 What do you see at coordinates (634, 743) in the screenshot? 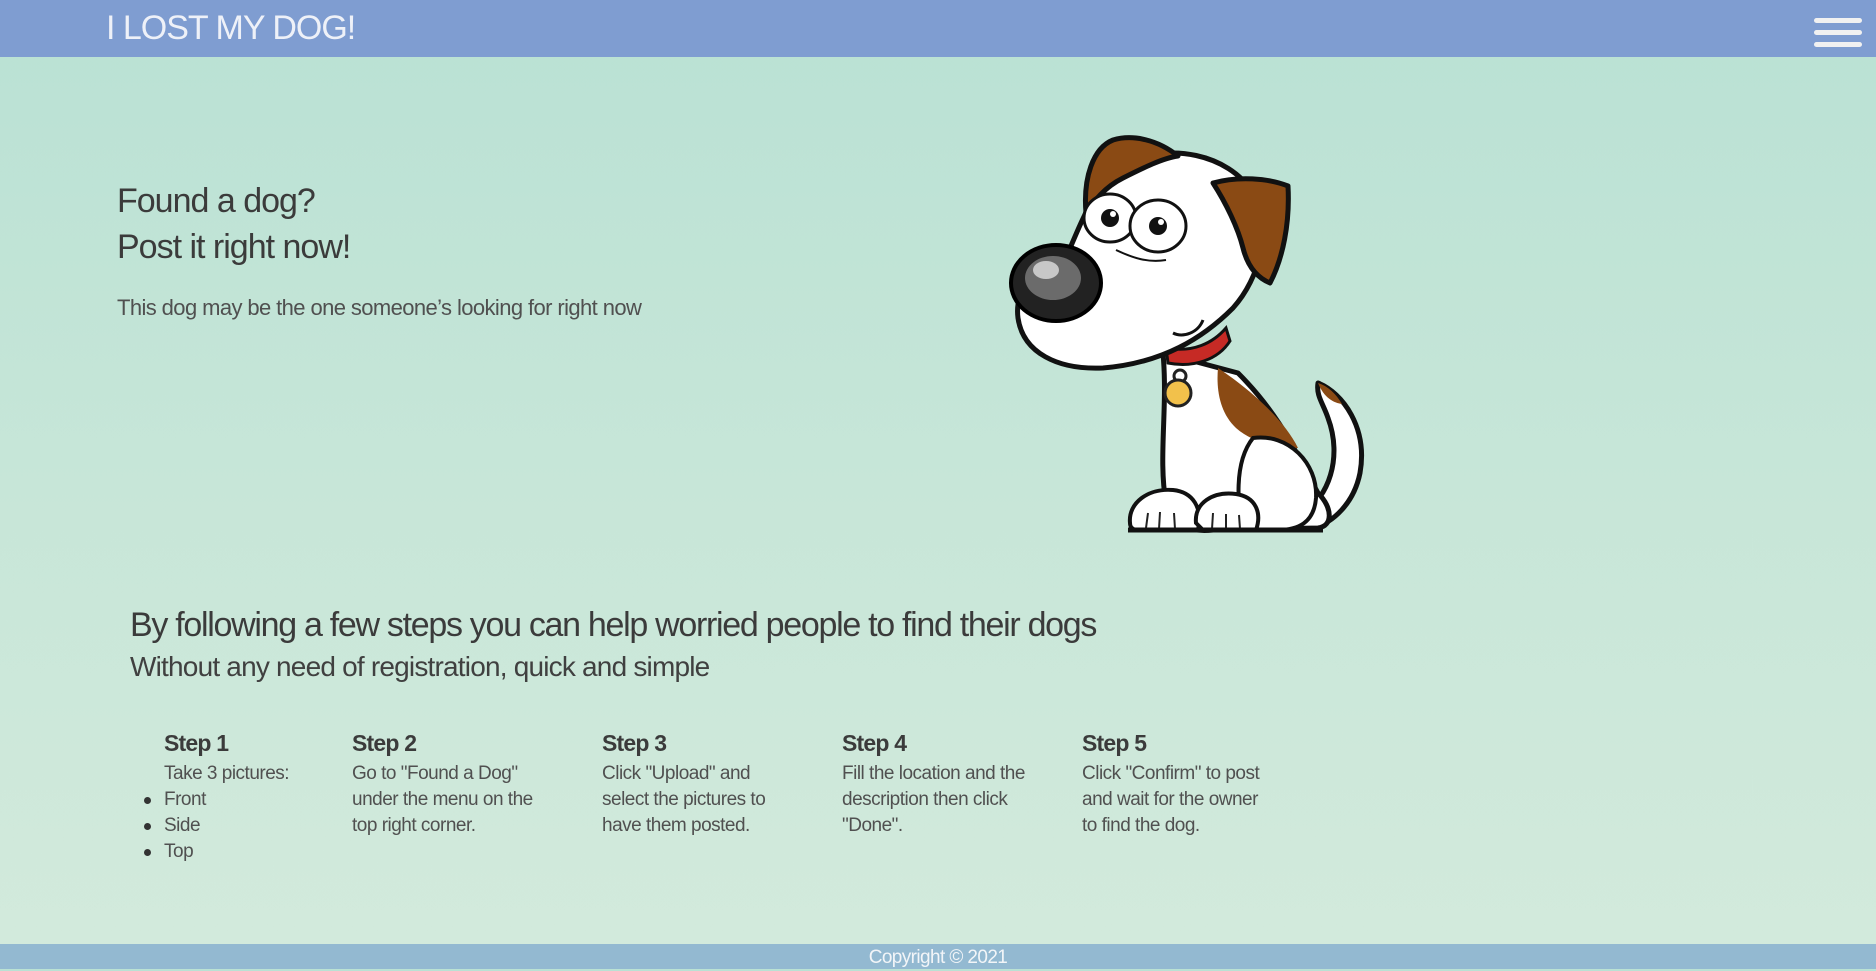
I see `step-title: Step 3` at bounding box center [634, 743].